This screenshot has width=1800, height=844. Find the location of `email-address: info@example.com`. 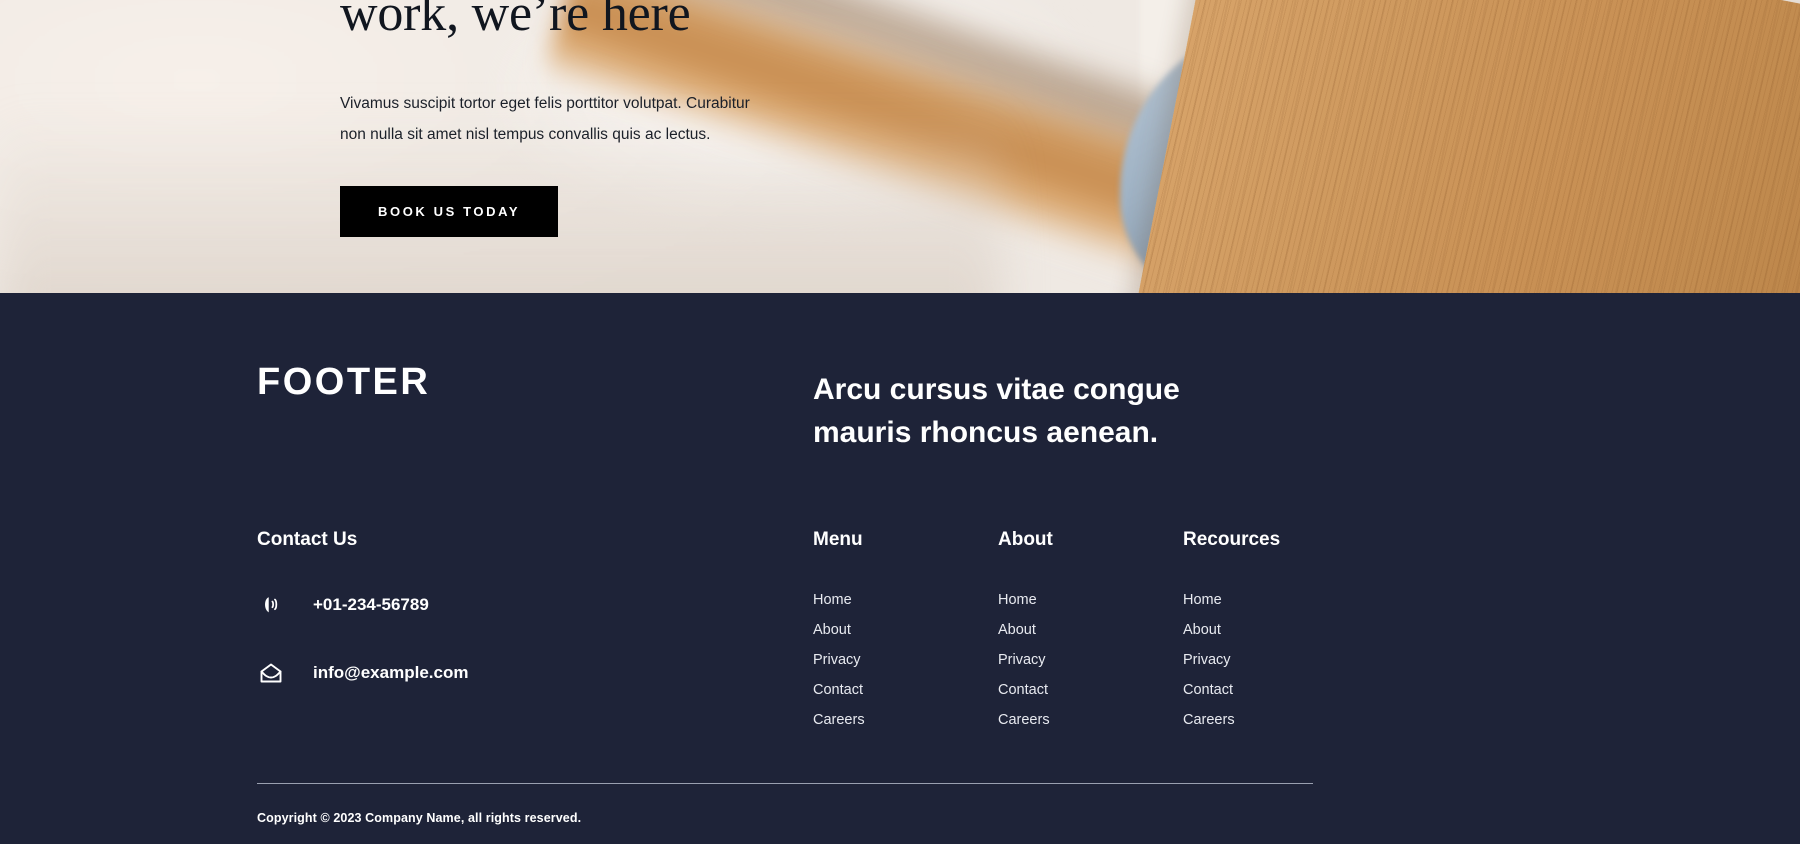

email-address: info@example.com is located at coordinates (391, 673).